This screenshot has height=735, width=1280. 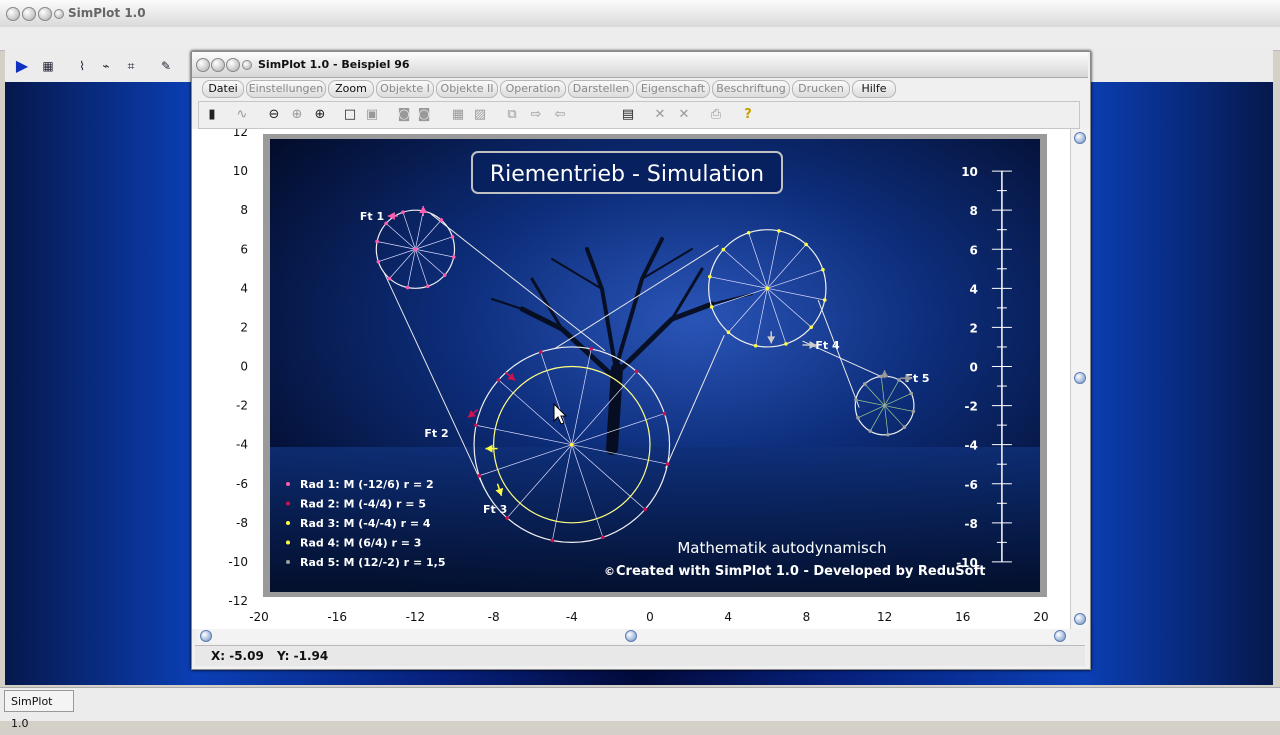 I want to click on force-label: Ft 4, so click(x=827, y=345).